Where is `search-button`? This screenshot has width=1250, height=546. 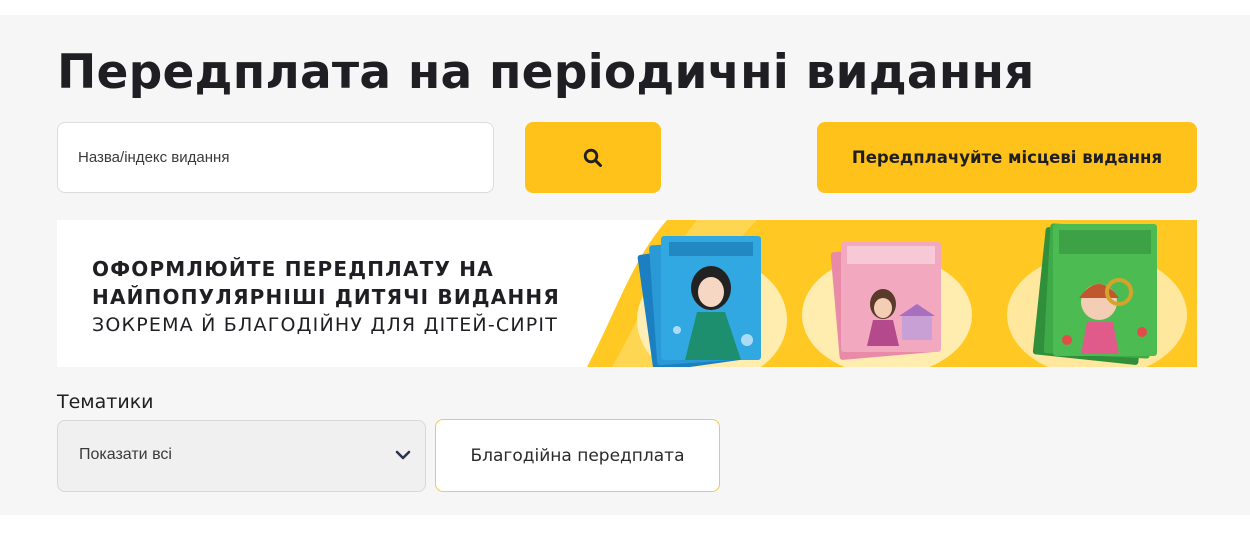 search-button is located at coordinates (593, 157).